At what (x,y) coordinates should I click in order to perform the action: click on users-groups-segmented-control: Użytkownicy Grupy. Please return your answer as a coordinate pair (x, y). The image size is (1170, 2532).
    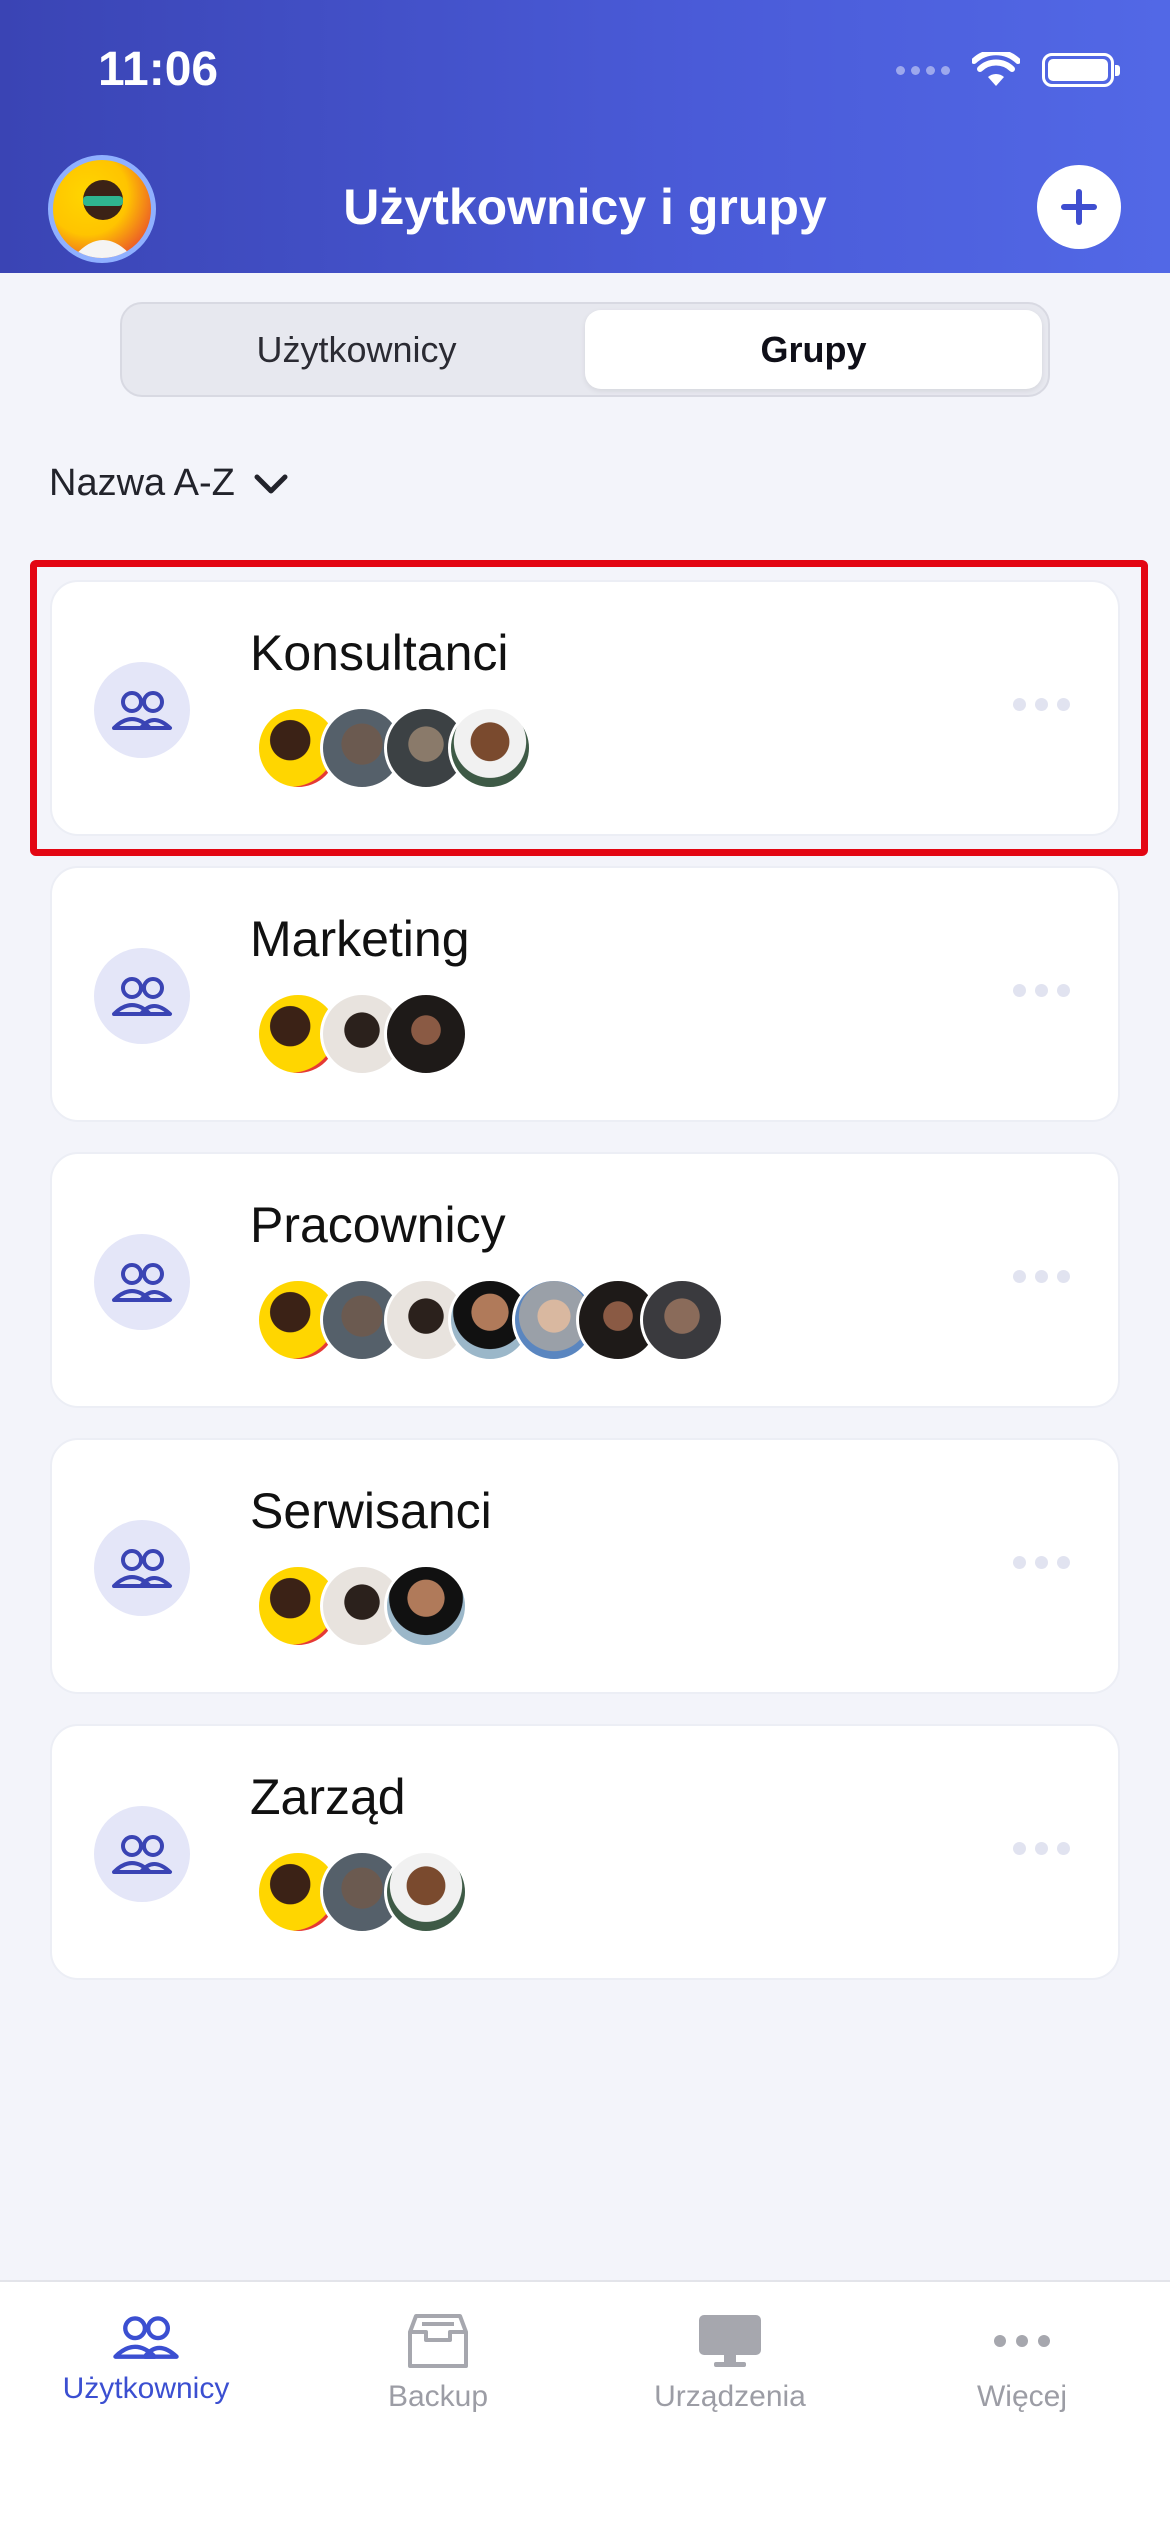
    Looking at the image, I should click on (585, 349).